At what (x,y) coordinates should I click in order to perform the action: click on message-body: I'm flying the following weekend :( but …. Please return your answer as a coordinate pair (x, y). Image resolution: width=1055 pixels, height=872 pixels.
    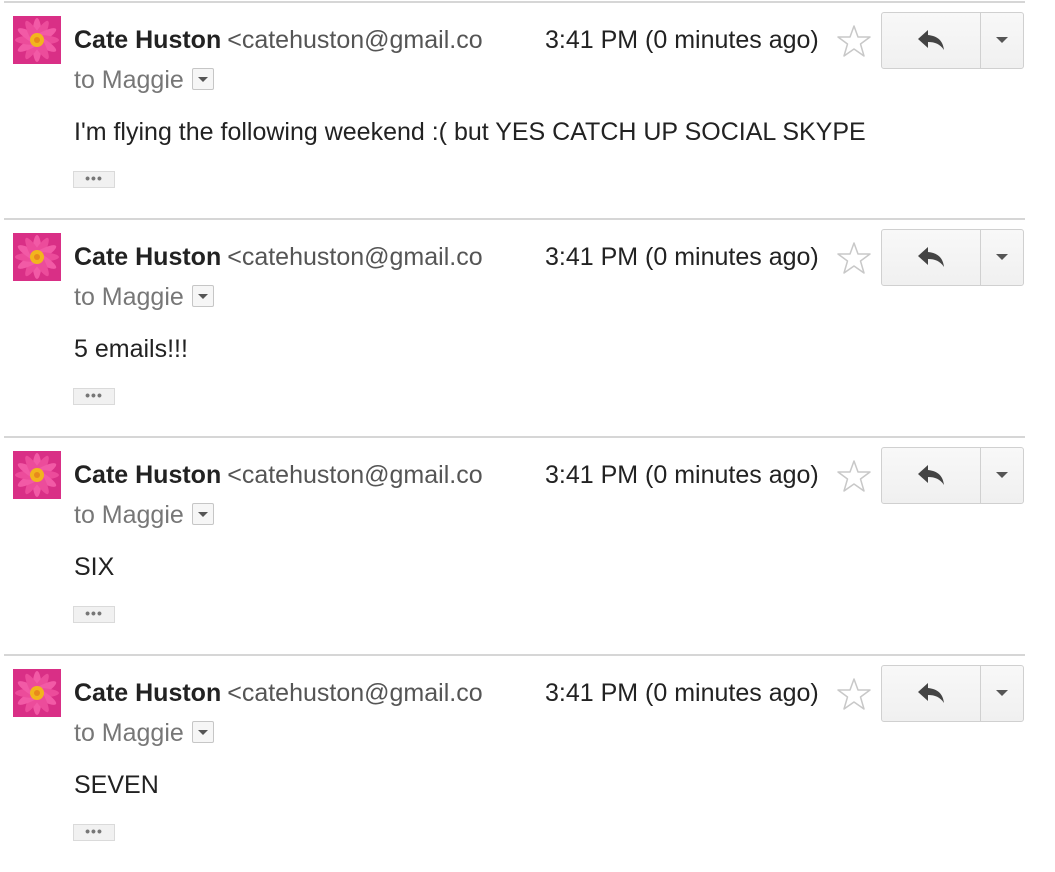
    Looking at the image, I should click on (470, 132).